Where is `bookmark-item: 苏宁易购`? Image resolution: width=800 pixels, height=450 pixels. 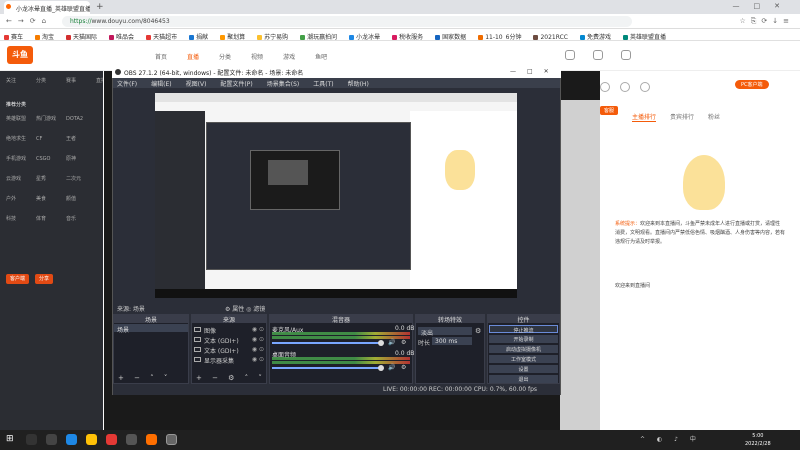
bookmark-item: 苏宁易购 is located at coordinates (272, 37).